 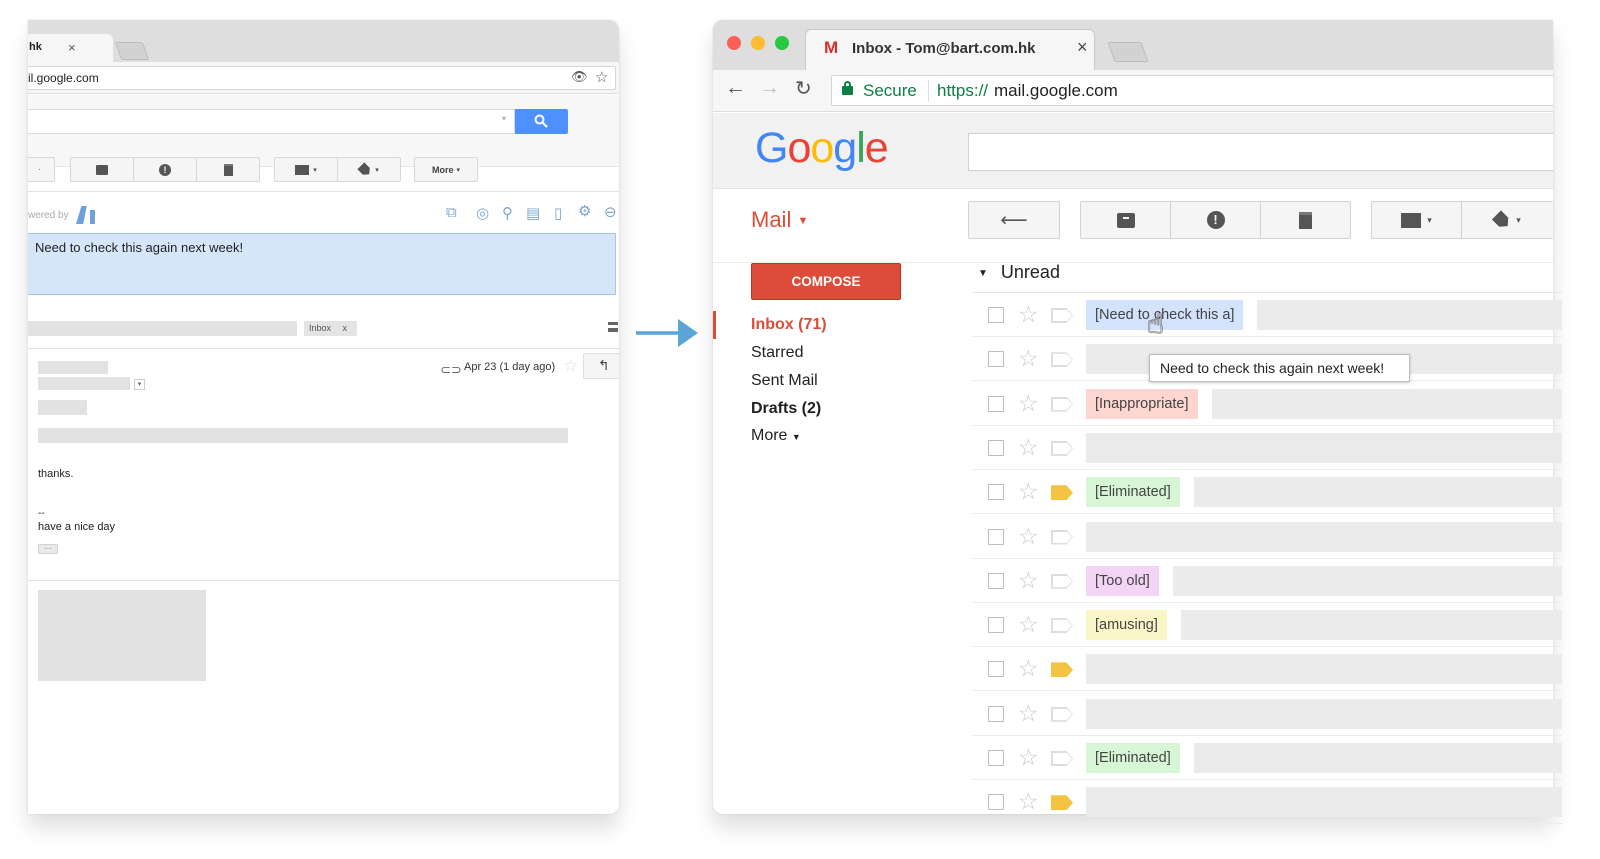 I want to click on translate-icon: ⧉, so click(x=451, y=212).